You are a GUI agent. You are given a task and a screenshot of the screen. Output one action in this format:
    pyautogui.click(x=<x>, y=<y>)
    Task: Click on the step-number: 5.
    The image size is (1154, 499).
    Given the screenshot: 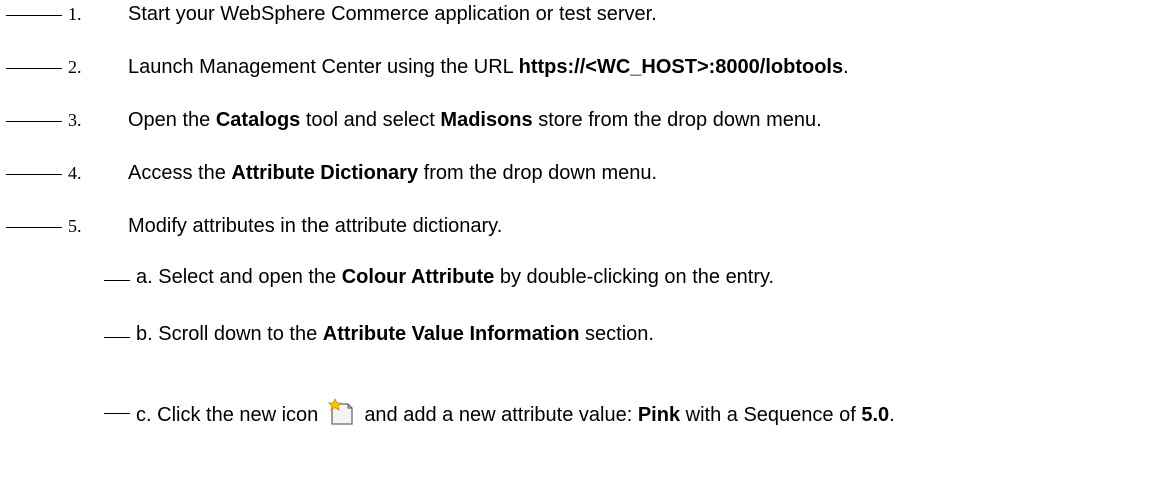 What is the action you would take?
    pyautogui.click(x=75, y=226)
    